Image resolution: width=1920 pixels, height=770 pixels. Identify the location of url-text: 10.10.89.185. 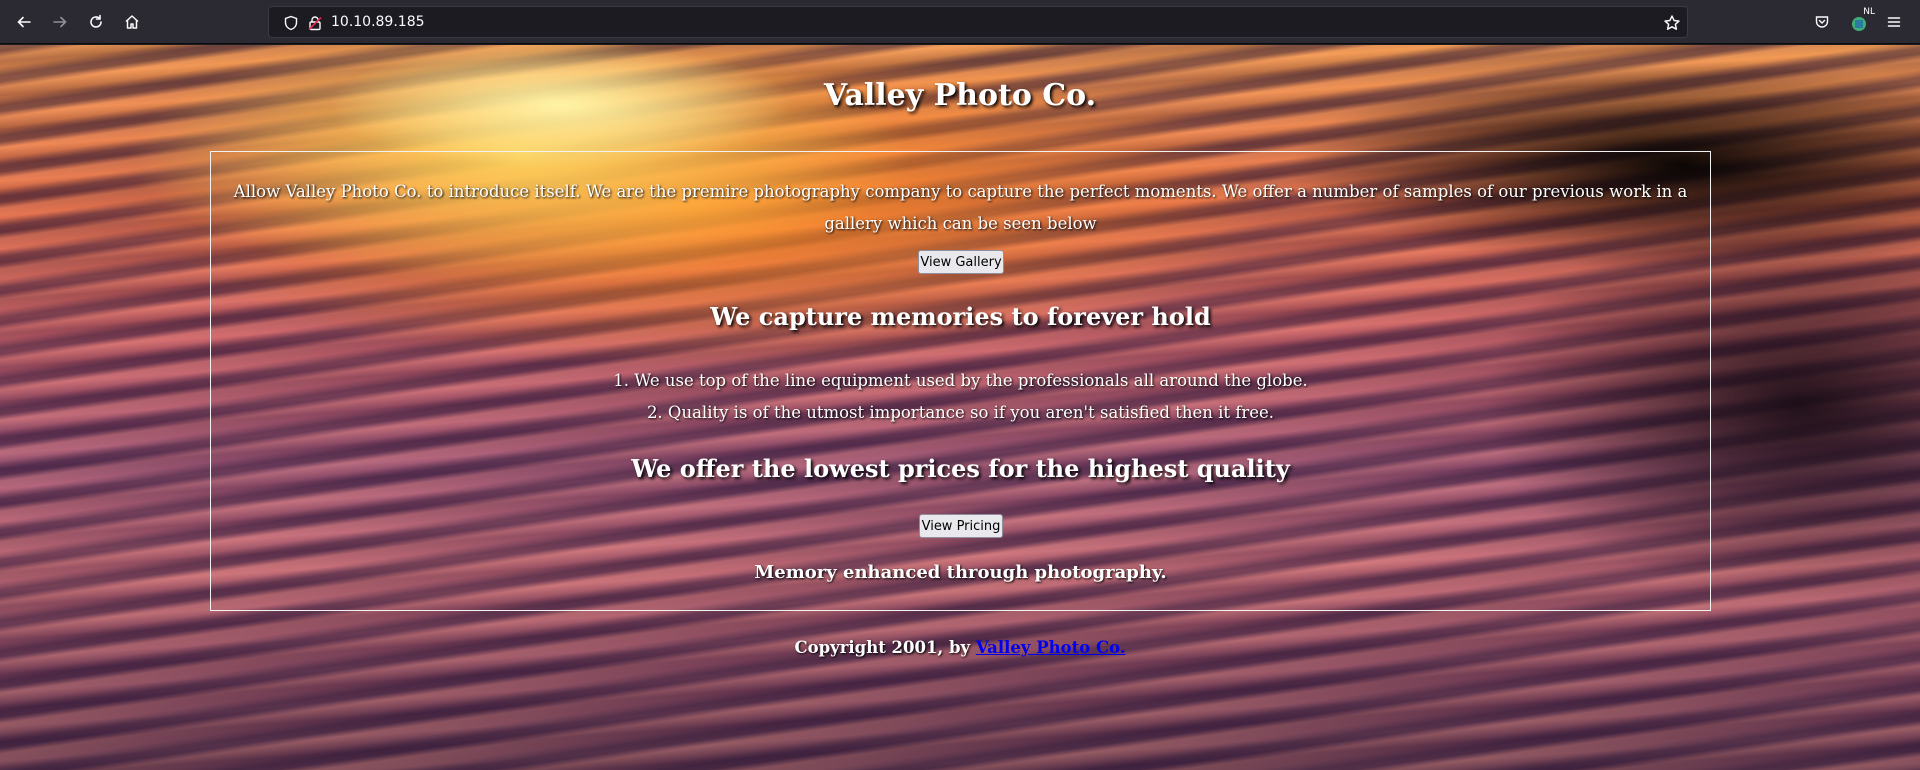
(378, 22).